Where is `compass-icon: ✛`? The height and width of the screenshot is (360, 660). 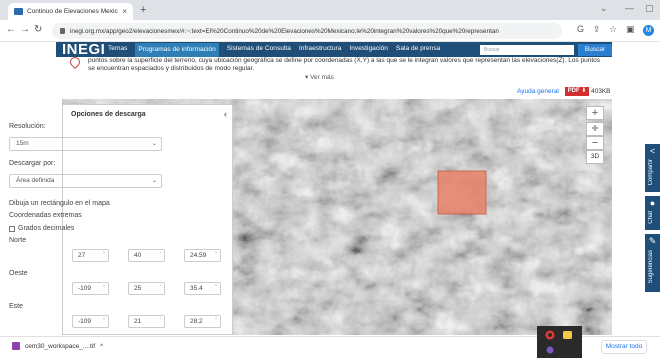
compass-icon: ✛ is located at coordinates (595, 129).